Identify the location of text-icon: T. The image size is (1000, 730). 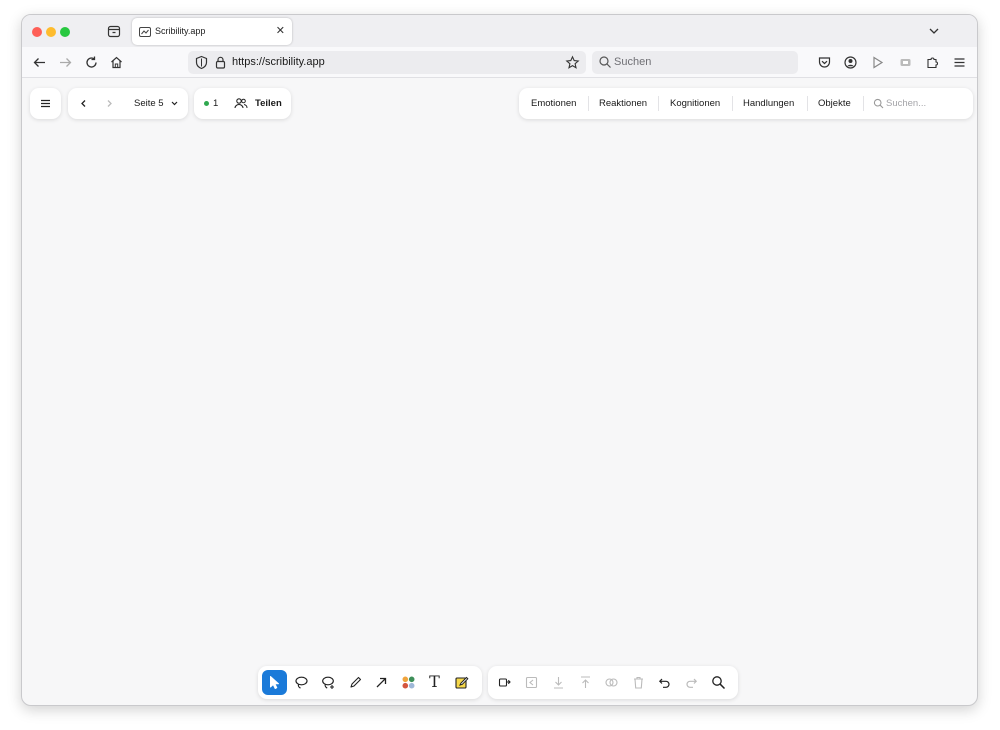
(434, 681).